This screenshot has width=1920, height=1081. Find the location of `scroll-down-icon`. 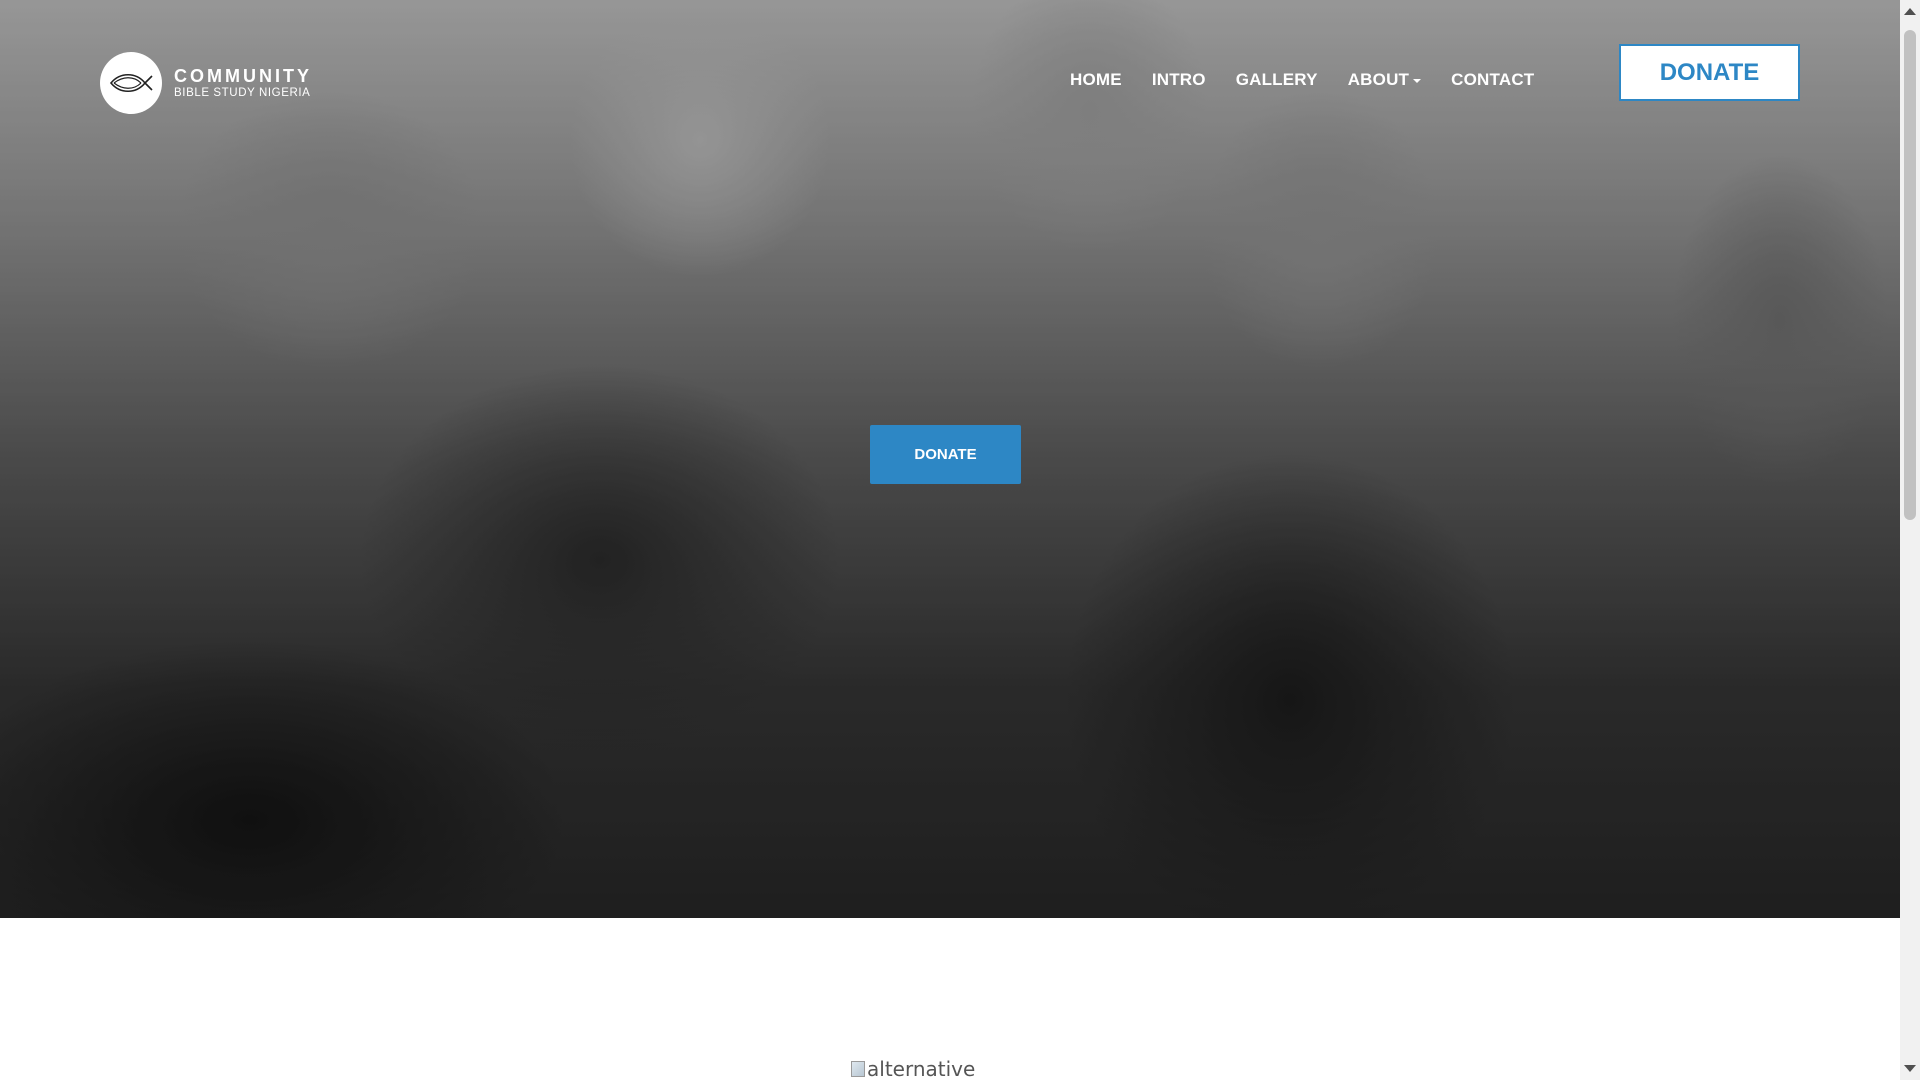

scroll-down-icon is located at coordinates (1910, 1068).